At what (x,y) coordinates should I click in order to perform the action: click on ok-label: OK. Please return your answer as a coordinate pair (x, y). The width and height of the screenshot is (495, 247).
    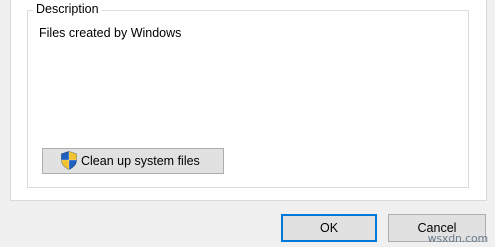
    Looking at the image, I should click on (329, 228).